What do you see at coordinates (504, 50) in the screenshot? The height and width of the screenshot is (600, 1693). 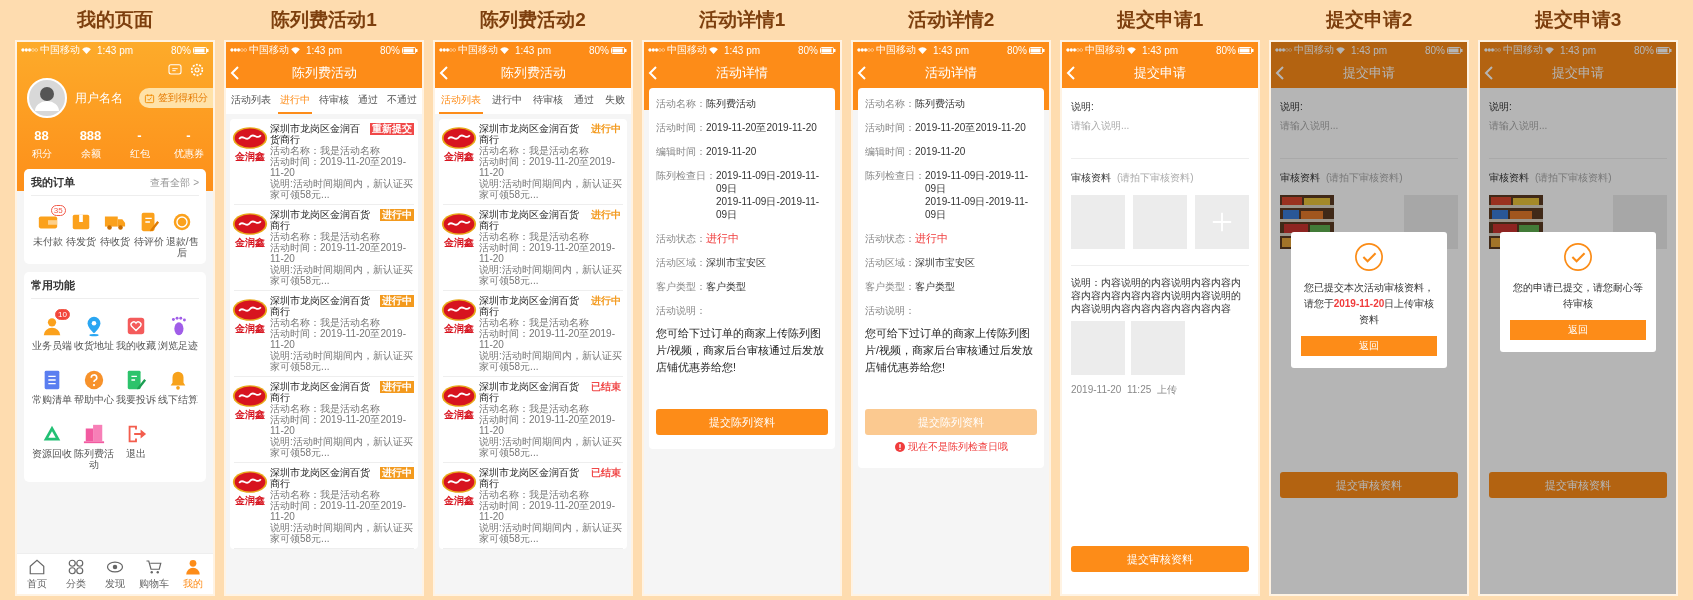 I see `wifi-icon` at bounding box center [504, 50].